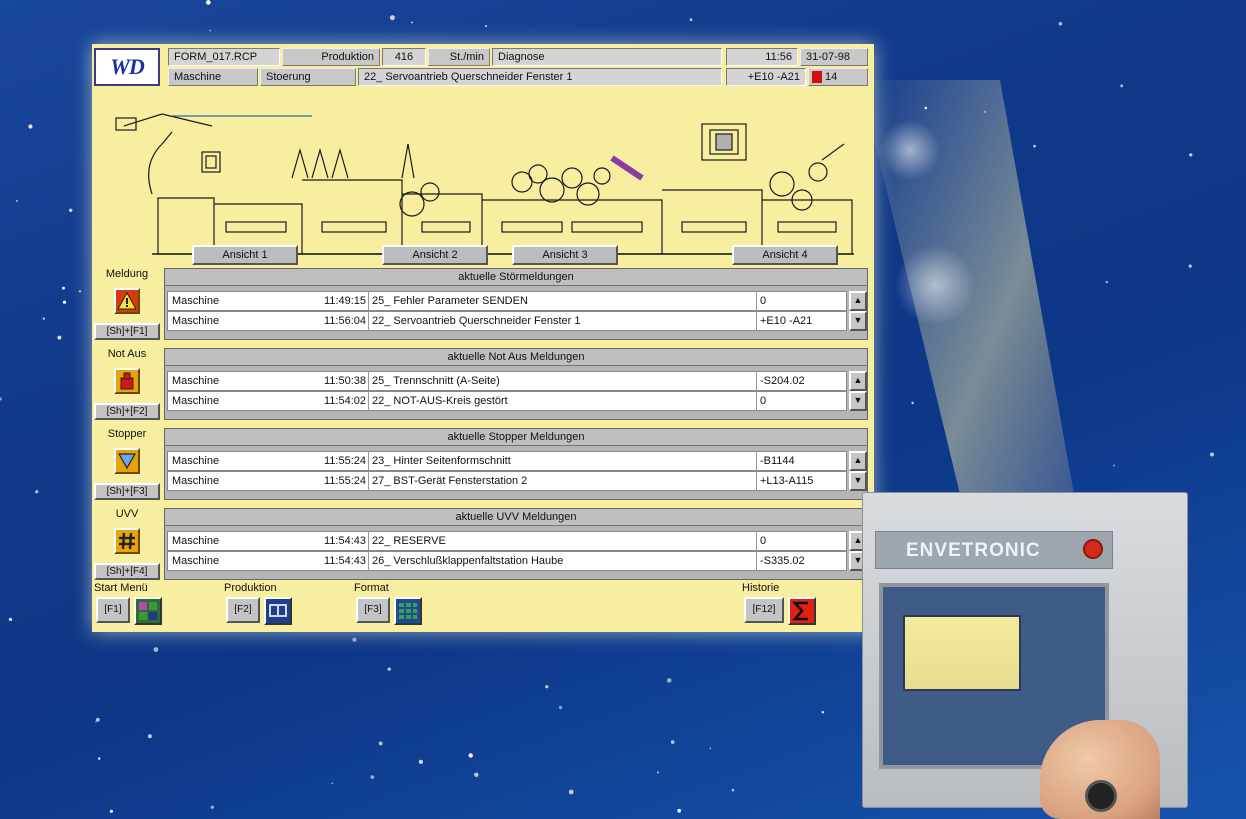 This screenshot has height=819, width=1246. Describe the element at coordinates (775, 461) in the screenshot. I see `row-code: -B1144` at that location.